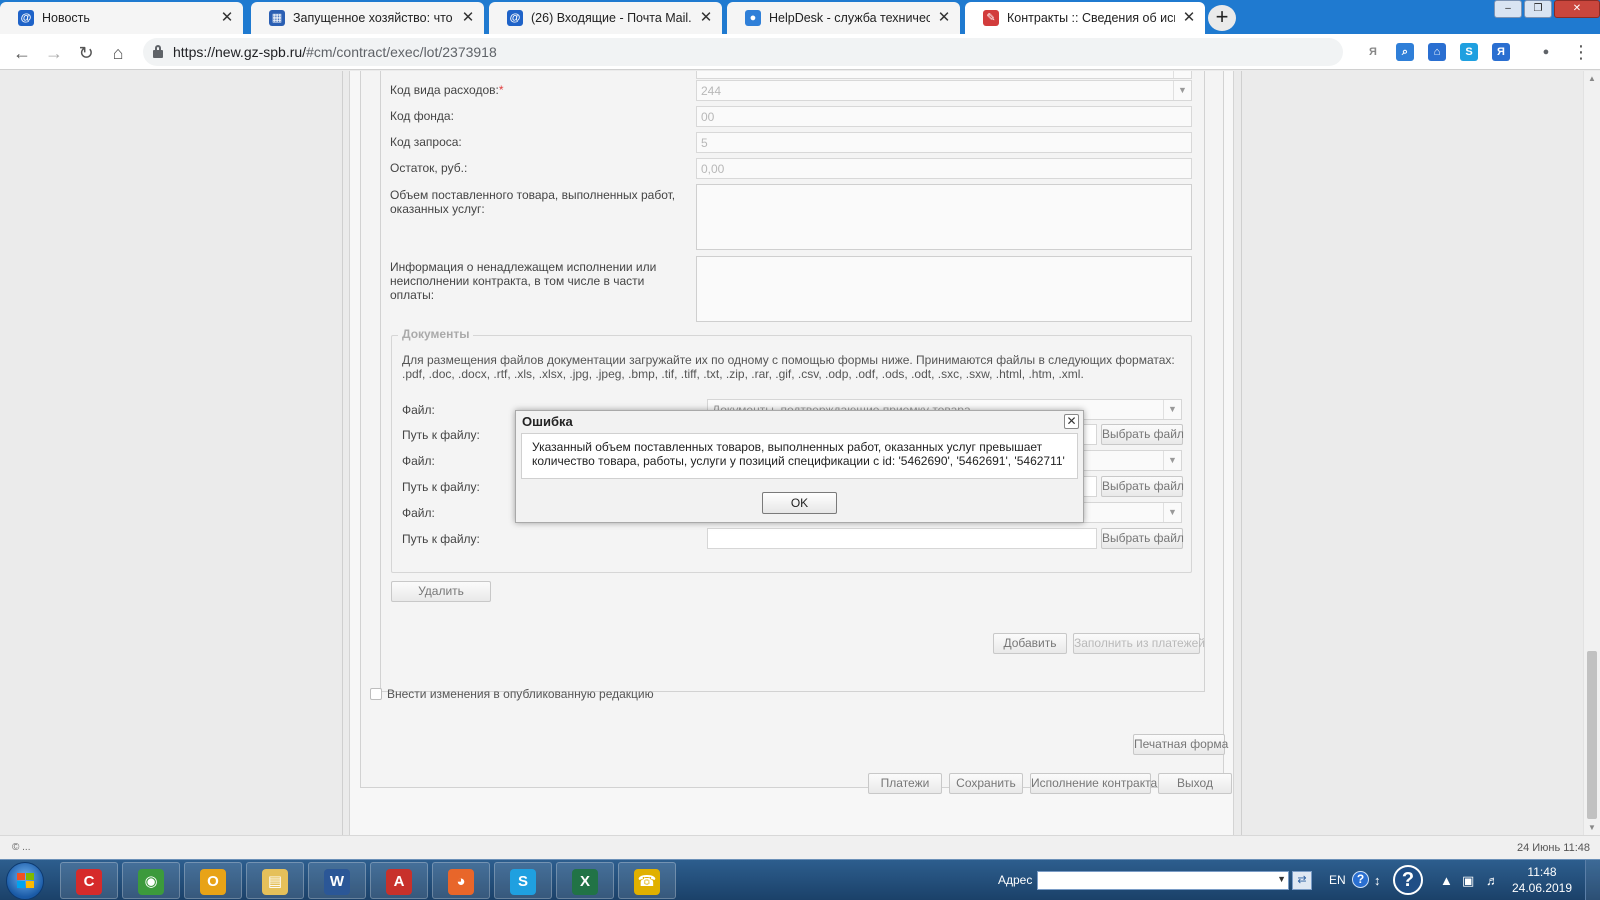 The height and width of the screenshot is (900, 1600). I want to click on bookmark-ext-icon: Я, so click(1501, 52).